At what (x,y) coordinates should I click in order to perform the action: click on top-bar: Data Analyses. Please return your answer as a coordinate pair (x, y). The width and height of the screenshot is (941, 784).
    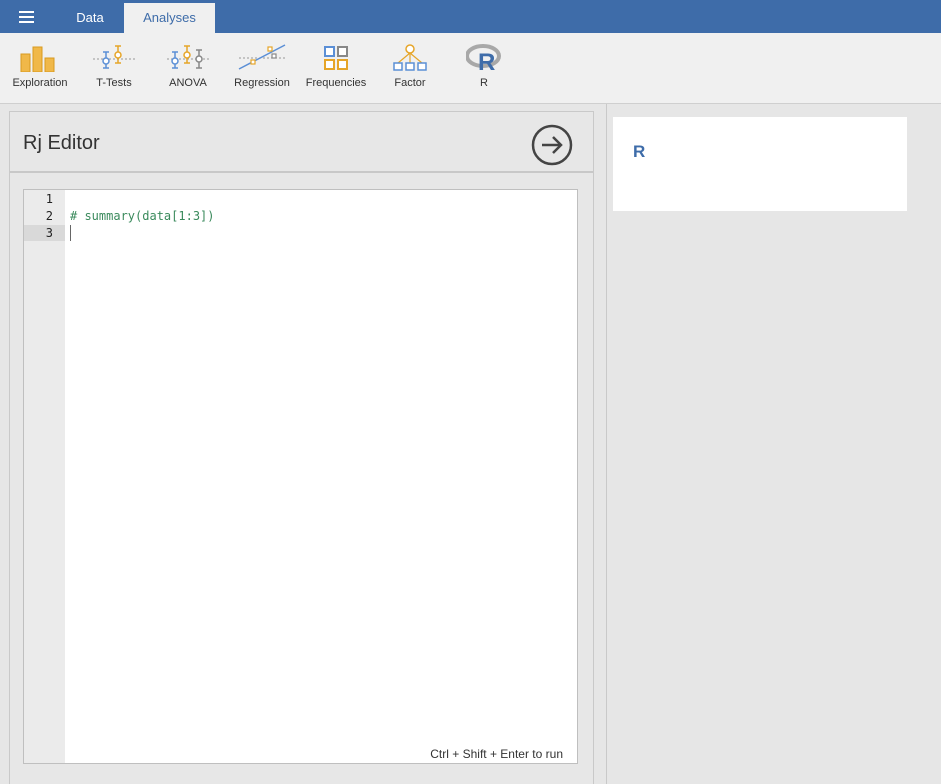
    Looking at the image, I should click on (470, 16).